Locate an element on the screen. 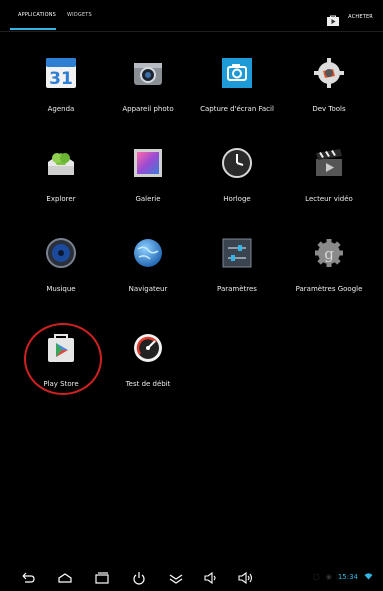 The image size is (383, 591). wifi-icon is located at coordinates (368, 577).